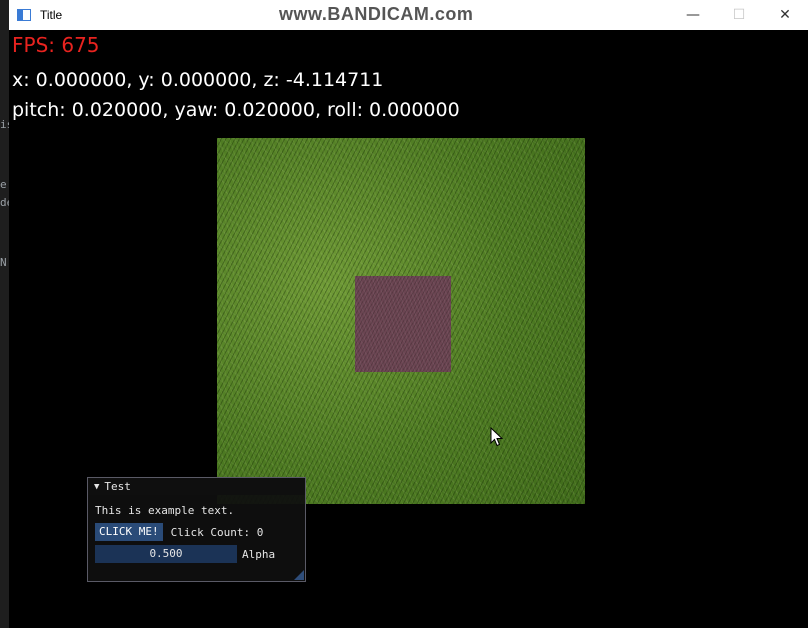 Image resolution: width=808 pixels, height=628 pixels. I want to click on app-window-icon, so click(24, 15).